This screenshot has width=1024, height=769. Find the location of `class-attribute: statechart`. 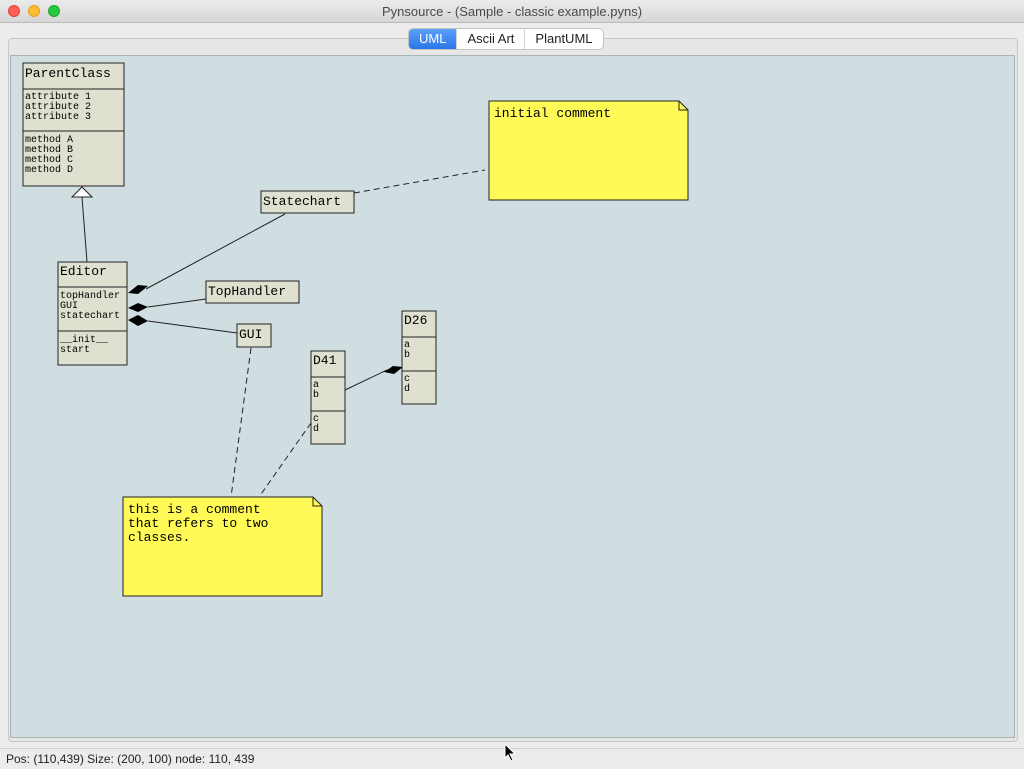

class-attribute: statechart is located at coordinates (90, 316).